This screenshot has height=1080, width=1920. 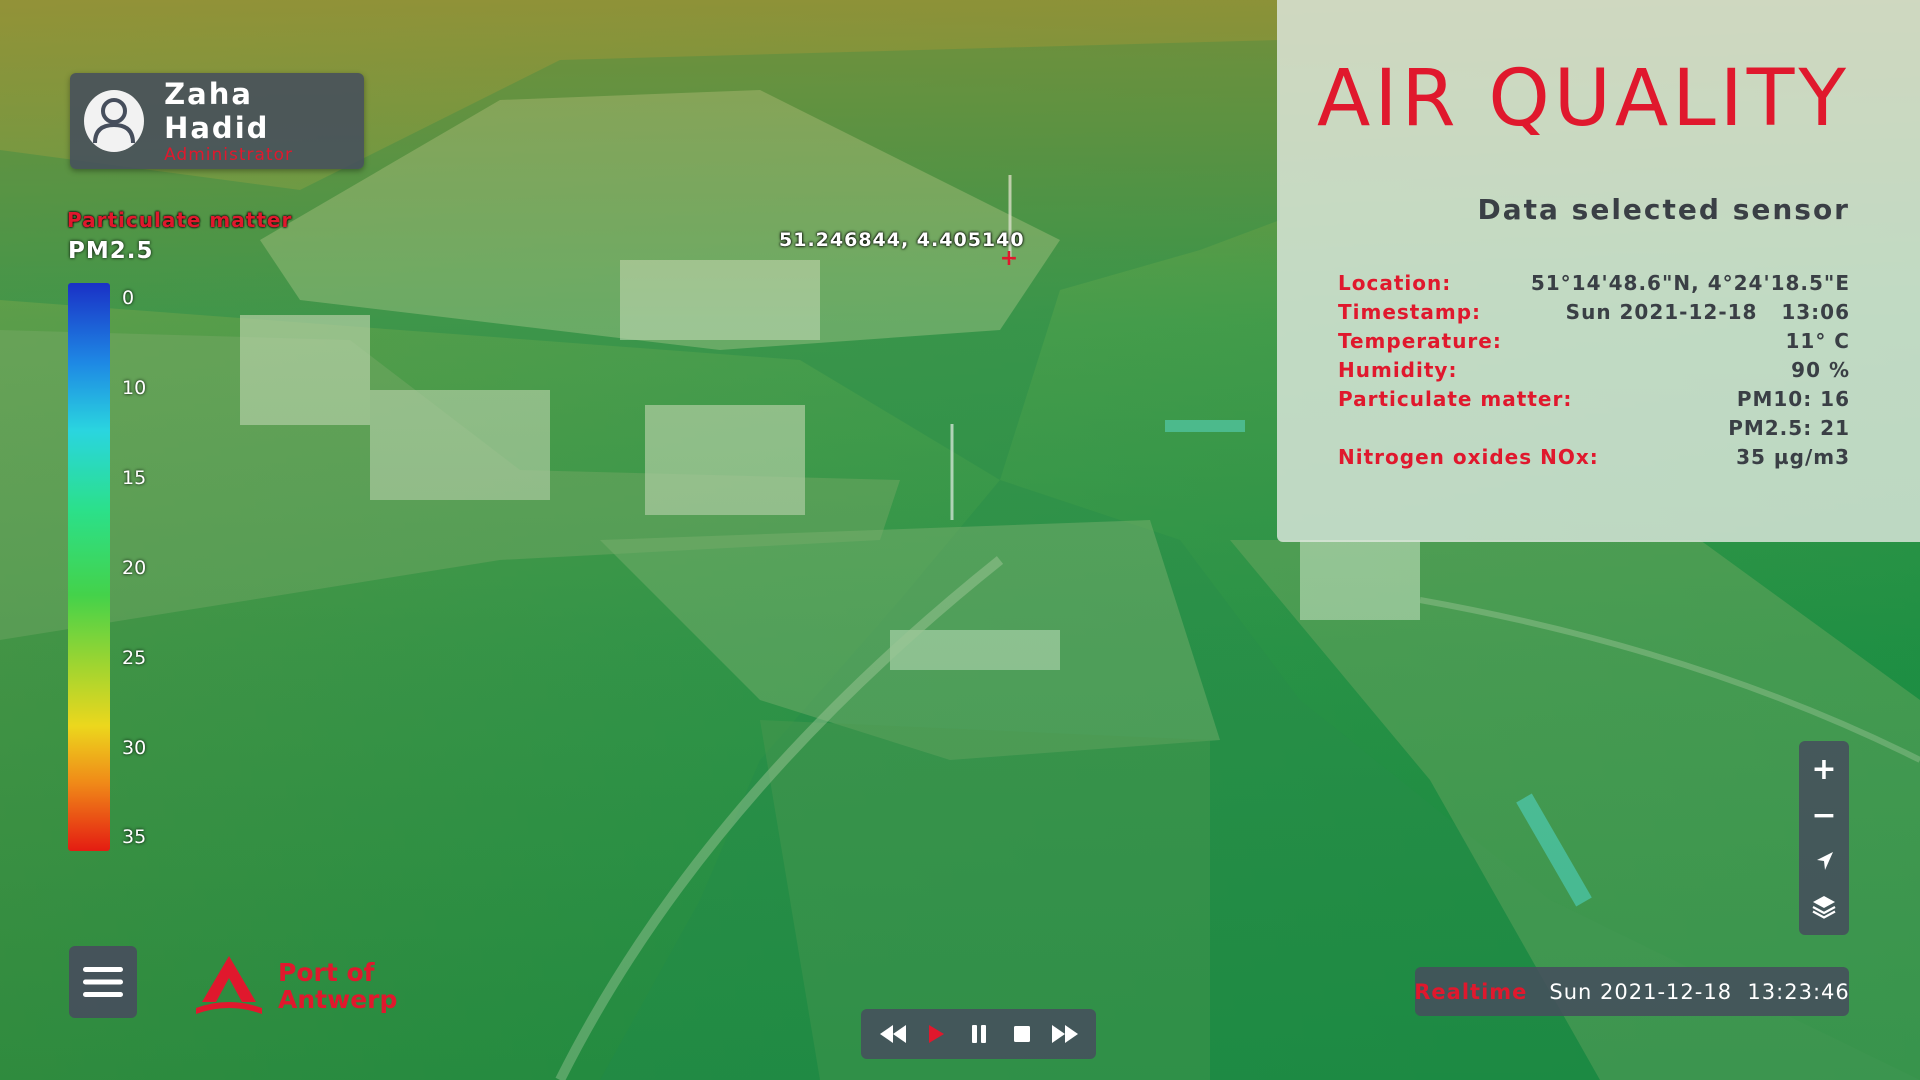 I want to click on port-logo-icon, so click(x=229, y=985).